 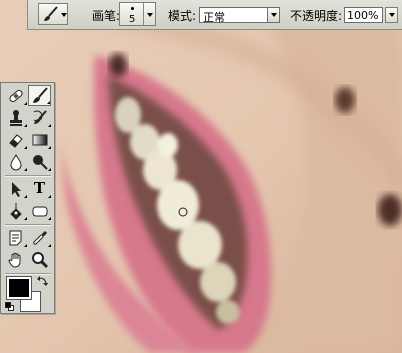 I want to click on brush-cursor-circle, so click(x=183, y=212).